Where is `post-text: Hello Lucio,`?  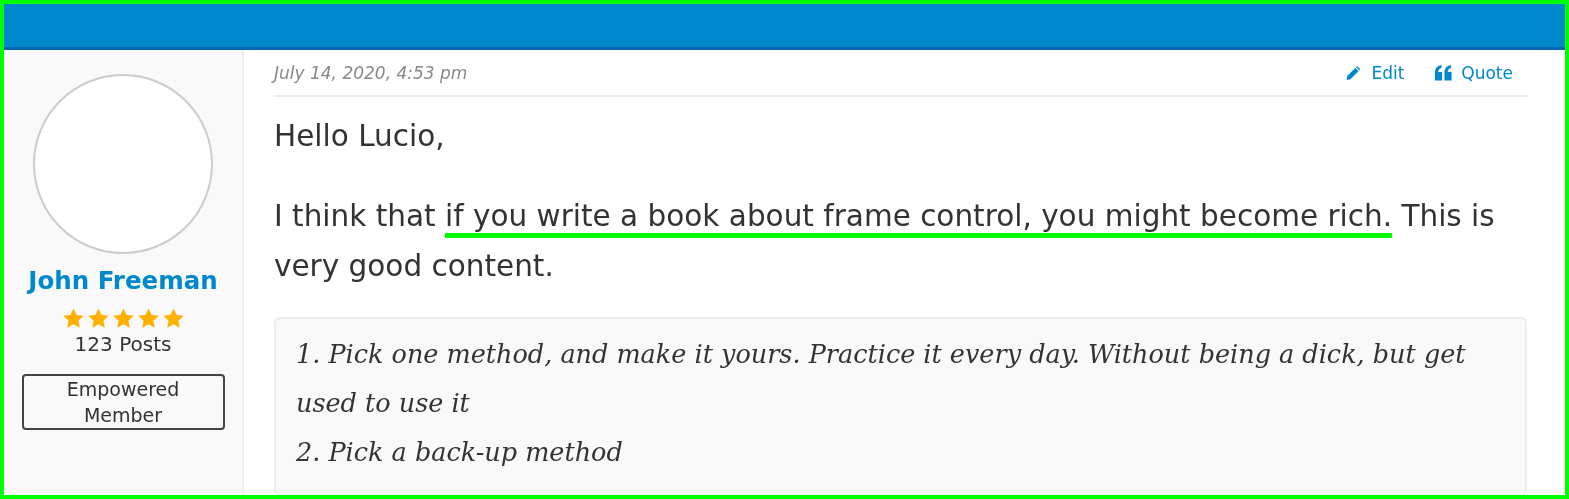
post-text: Hello Lucio, is located at coordinates (360, 136).